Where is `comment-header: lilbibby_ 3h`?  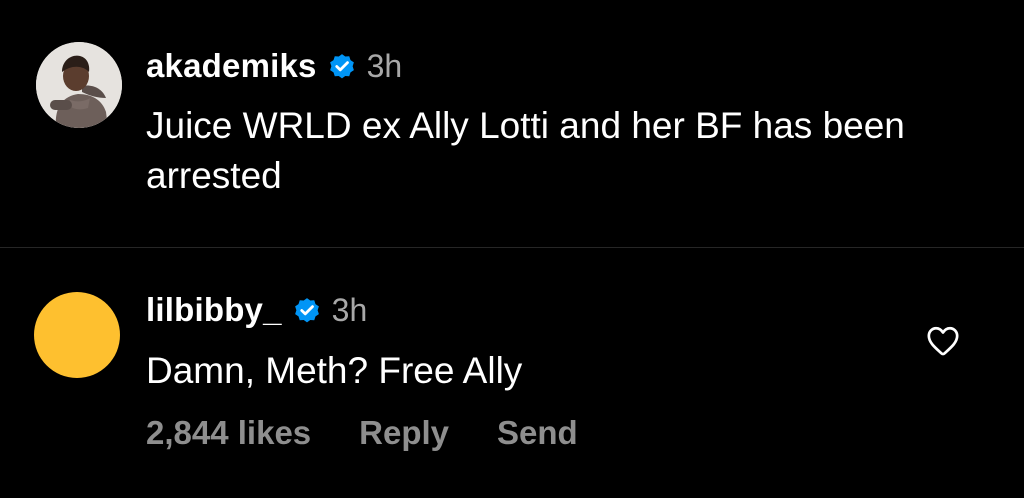
comment-header: lilbibby_ 3h is located at coordinates (256, 310).